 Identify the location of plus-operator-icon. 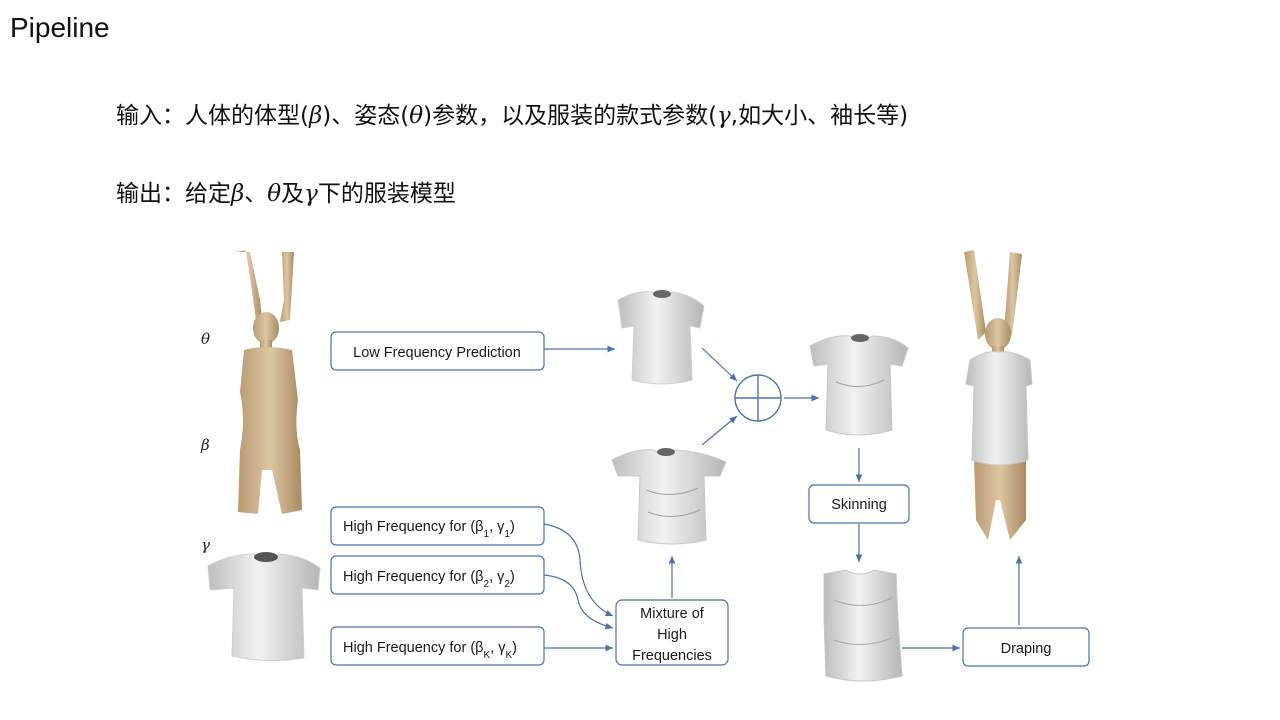
(758, 398).